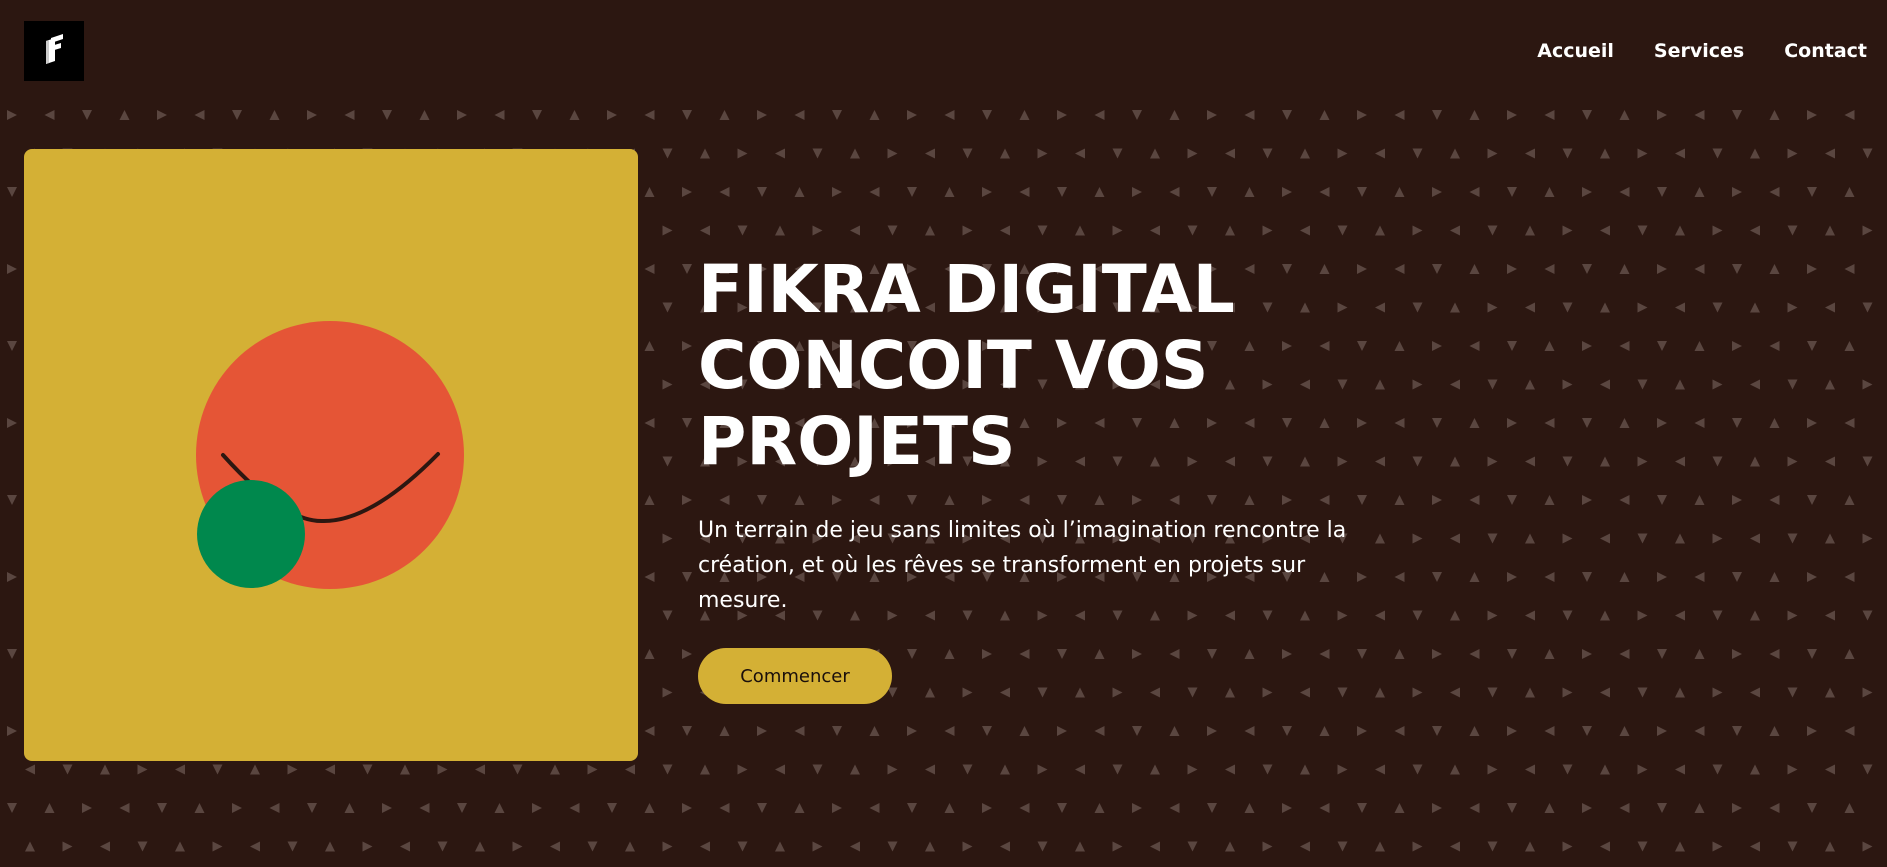 The image size is (1887, 867). Describe the element at coordinates (795, 676) in the screenshot. I see `start-button: Commencer` at that location.